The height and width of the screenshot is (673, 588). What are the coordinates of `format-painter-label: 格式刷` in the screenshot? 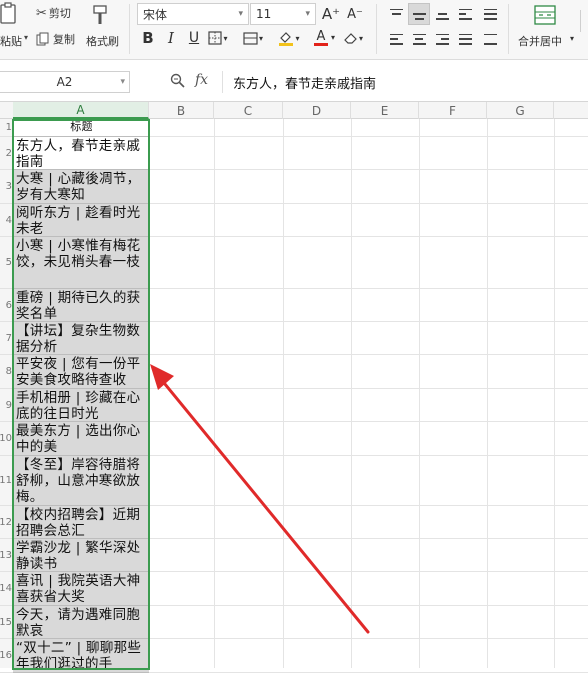 It's located at (102, 41).